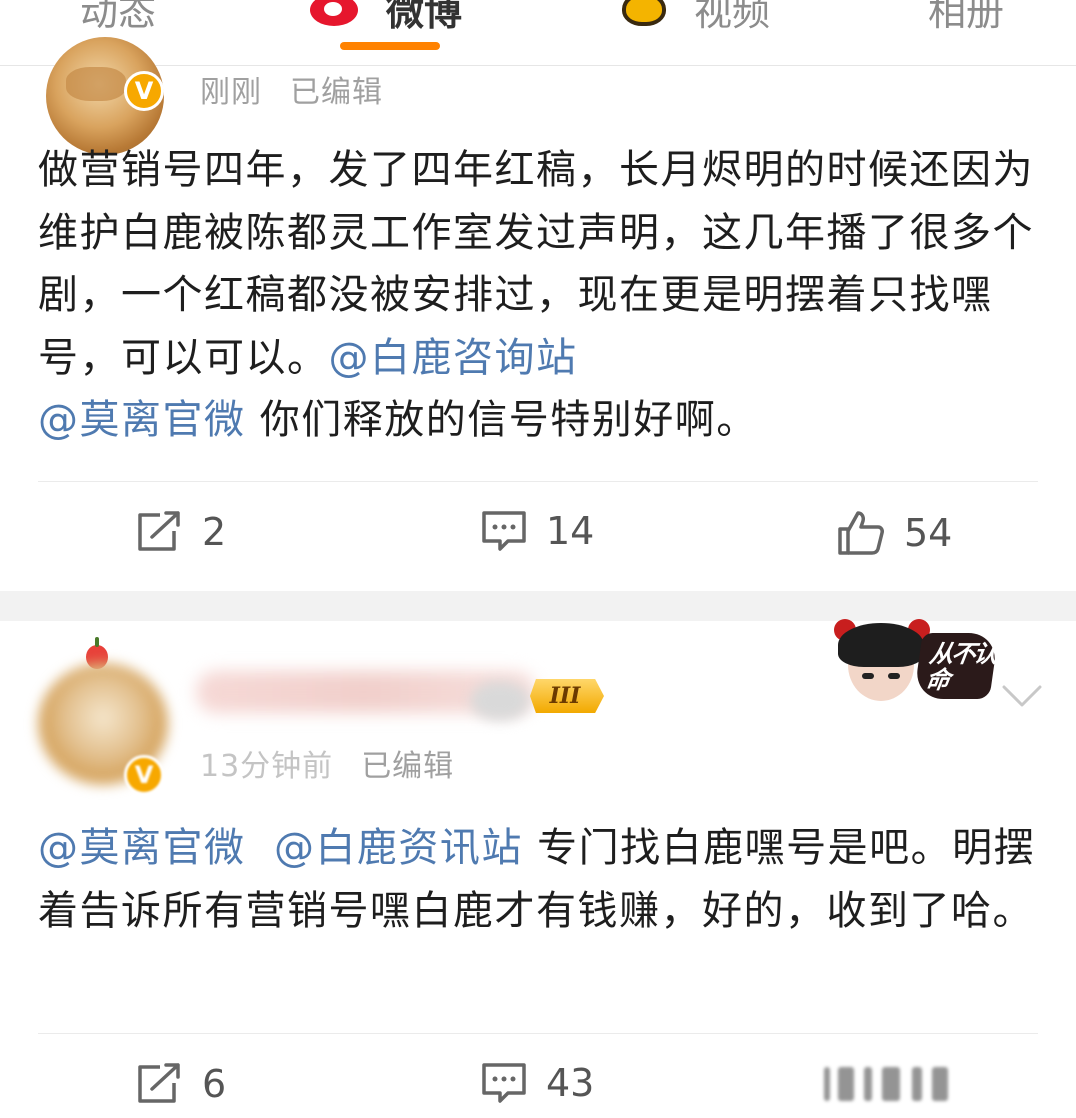  What do you see at coordinates (384, 17) in the screenshot?
I see `tab-weibo: 微博` at bounding box center [384, 17].